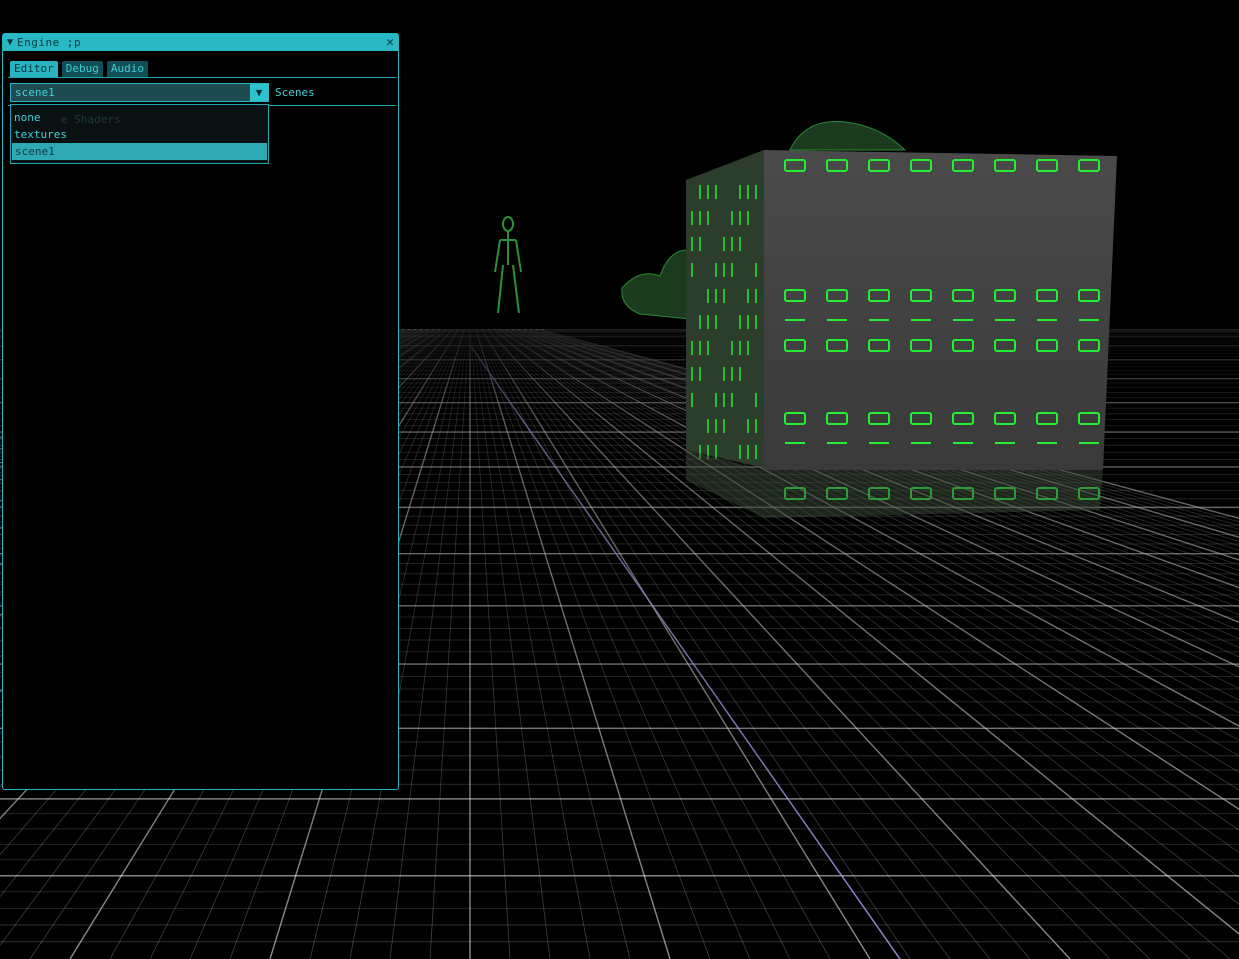 The height and width of the screenshot is (959, 1239). I want to click on tab-editor: Editor, so click(34, 69).